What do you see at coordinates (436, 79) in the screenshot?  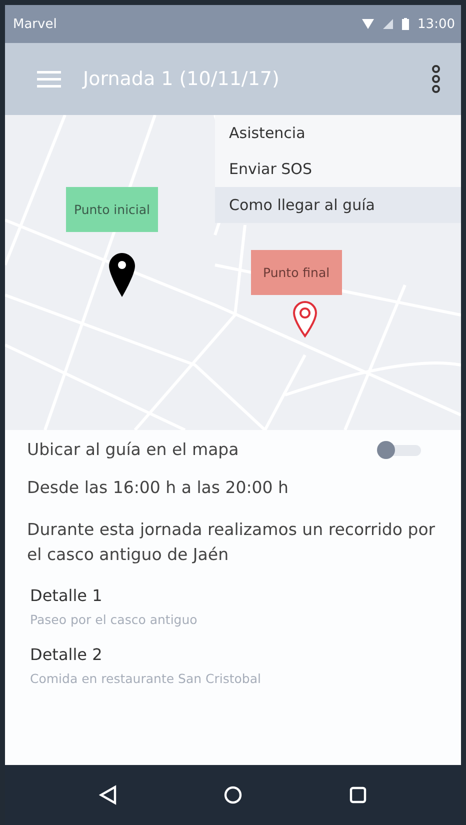 I see `more-options-button` at bounding box center [436, 79].